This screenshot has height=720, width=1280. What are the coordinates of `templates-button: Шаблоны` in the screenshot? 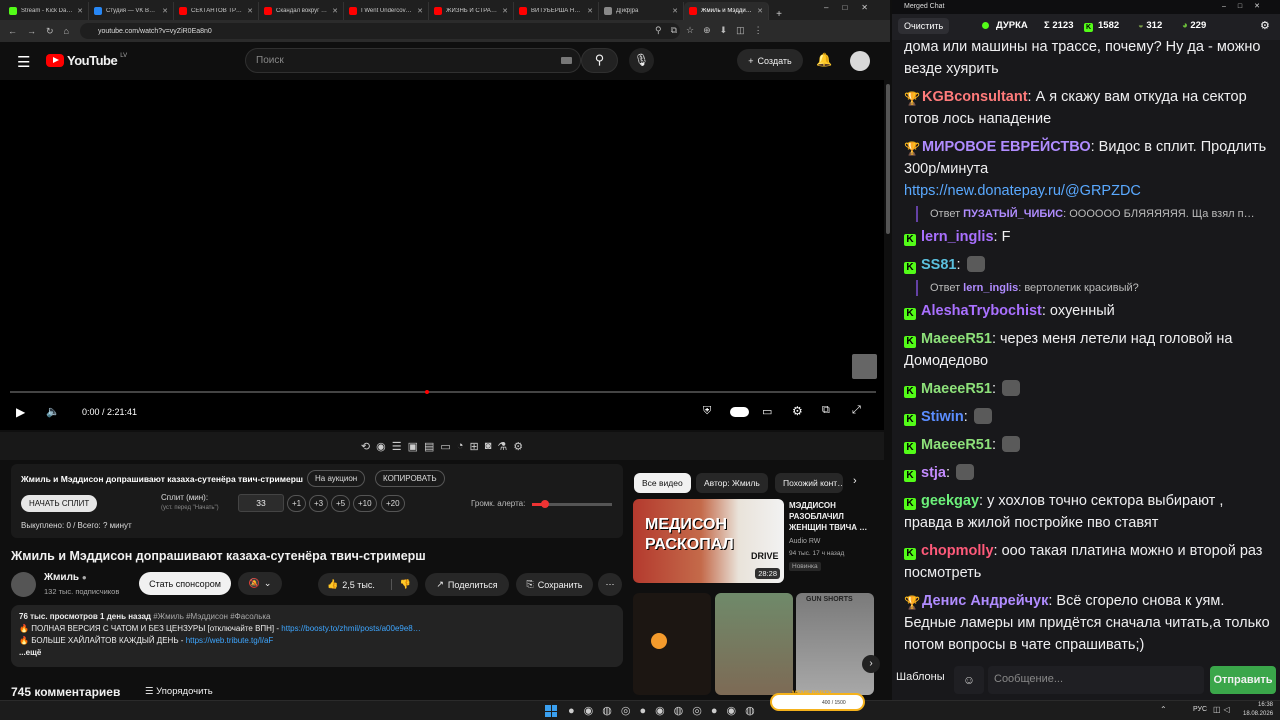 It's located at (920, 677).